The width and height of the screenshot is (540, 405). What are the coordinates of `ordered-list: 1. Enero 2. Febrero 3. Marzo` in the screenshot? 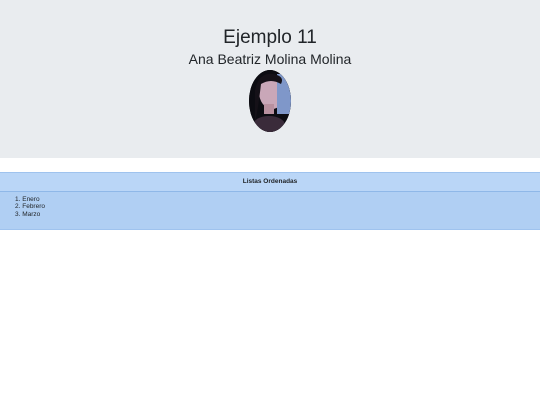 It's located at (277, 207).